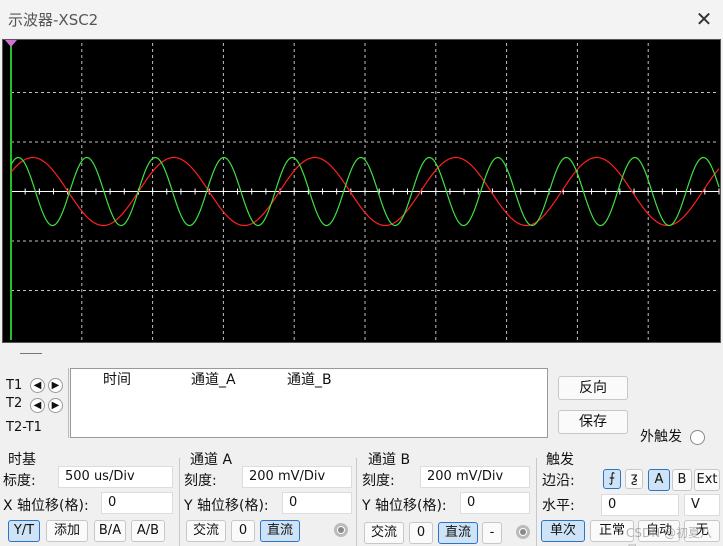 The height and width of the screenshot is (546, 723). Describe the element at coordinates (31, 353) in the screenshot. I see `splitter-handle` at that location.